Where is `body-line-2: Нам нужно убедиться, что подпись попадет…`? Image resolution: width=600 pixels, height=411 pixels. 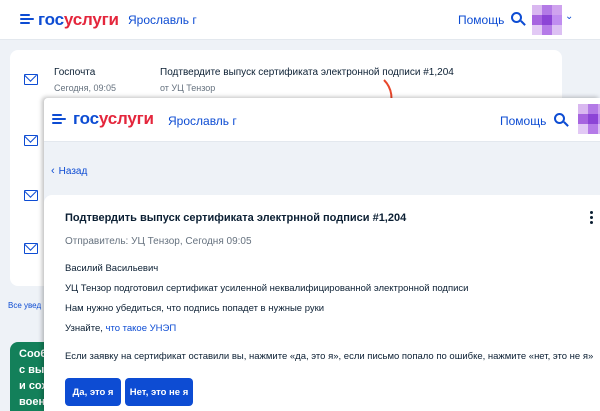 body-line-2: Нам нужно убедиться, что подпись попадет… is located at coordinates (195, 308).